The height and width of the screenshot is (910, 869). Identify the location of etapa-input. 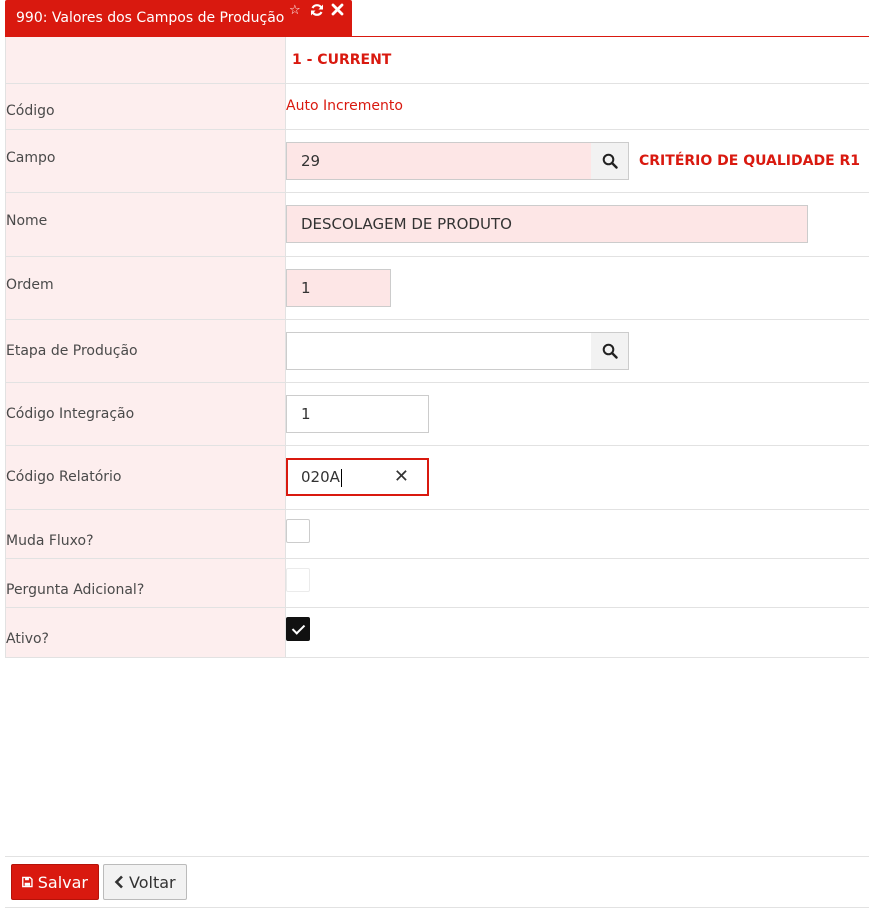
(440, 350).